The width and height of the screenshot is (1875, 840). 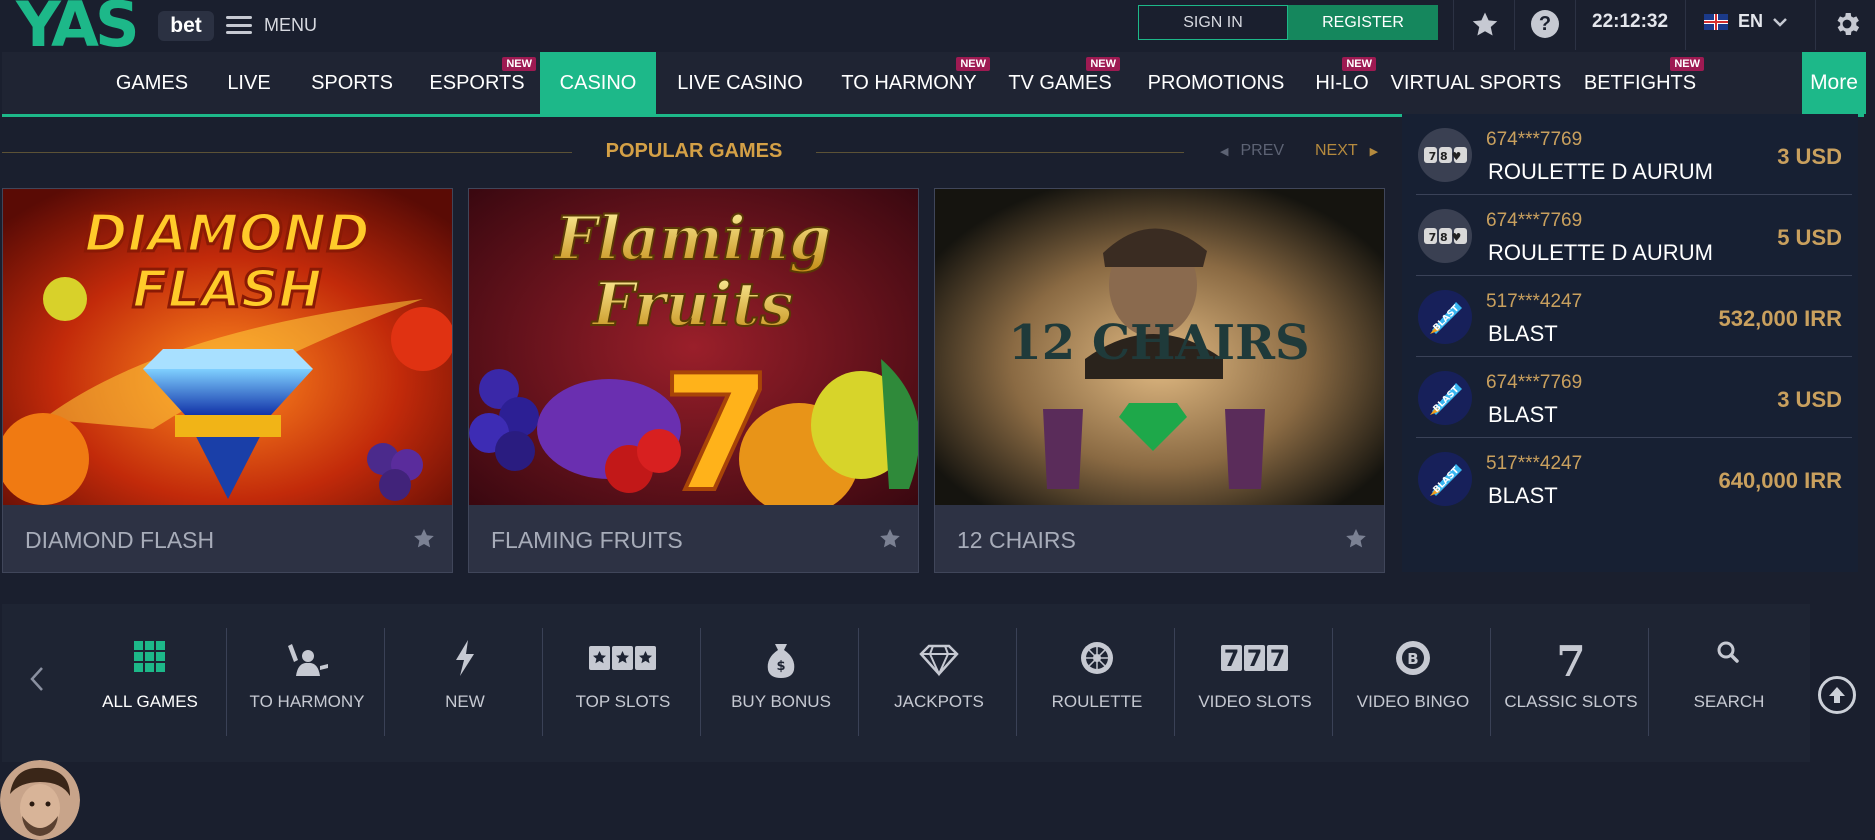 I want to click on category-roulette: ROULETTE, so click(x=1097, y=682).